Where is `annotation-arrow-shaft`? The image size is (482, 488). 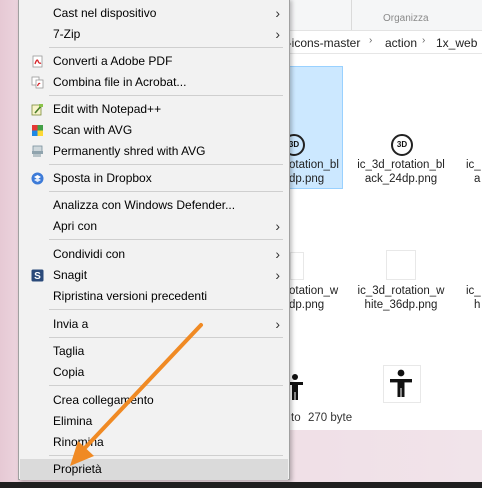
annotation-arrow-shaft is located at coordinates (141, 388).